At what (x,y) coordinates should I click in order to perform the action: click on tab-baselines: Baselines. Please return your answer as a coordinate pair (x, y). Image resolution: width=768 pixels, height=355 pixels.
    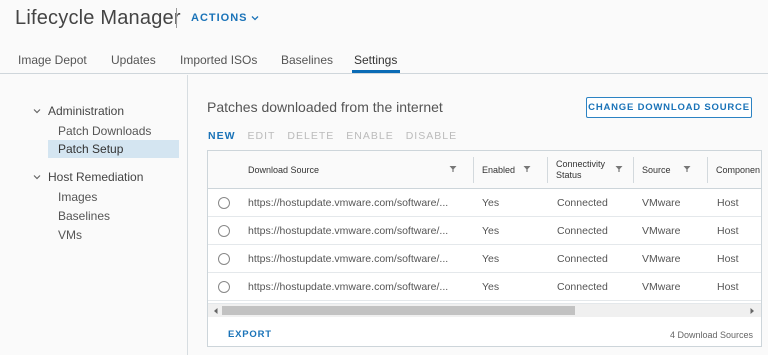
    Looking at the image, I should click on (307, 60).